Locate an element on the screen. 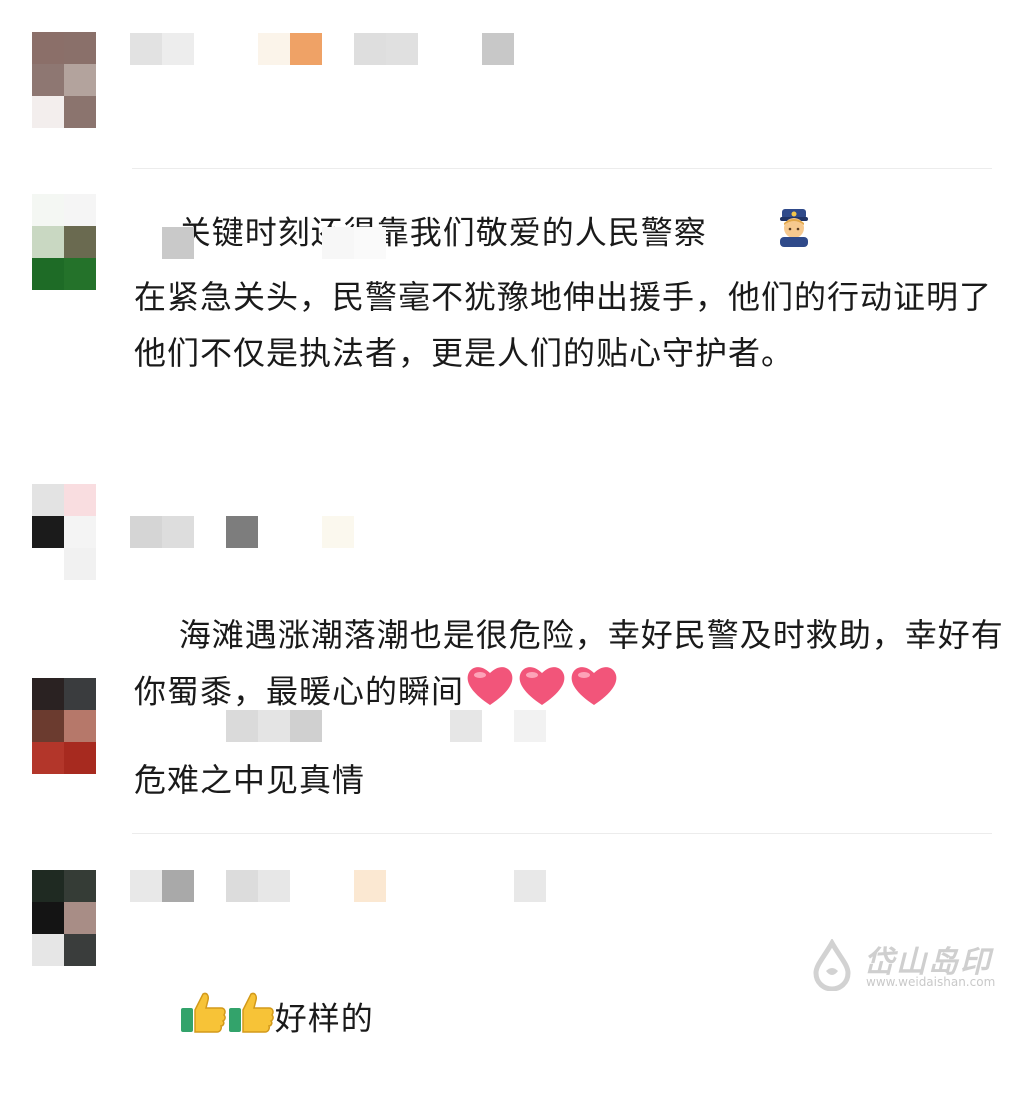  watermark-url: www.weidaishan.com is located at coordinates (931, 982).